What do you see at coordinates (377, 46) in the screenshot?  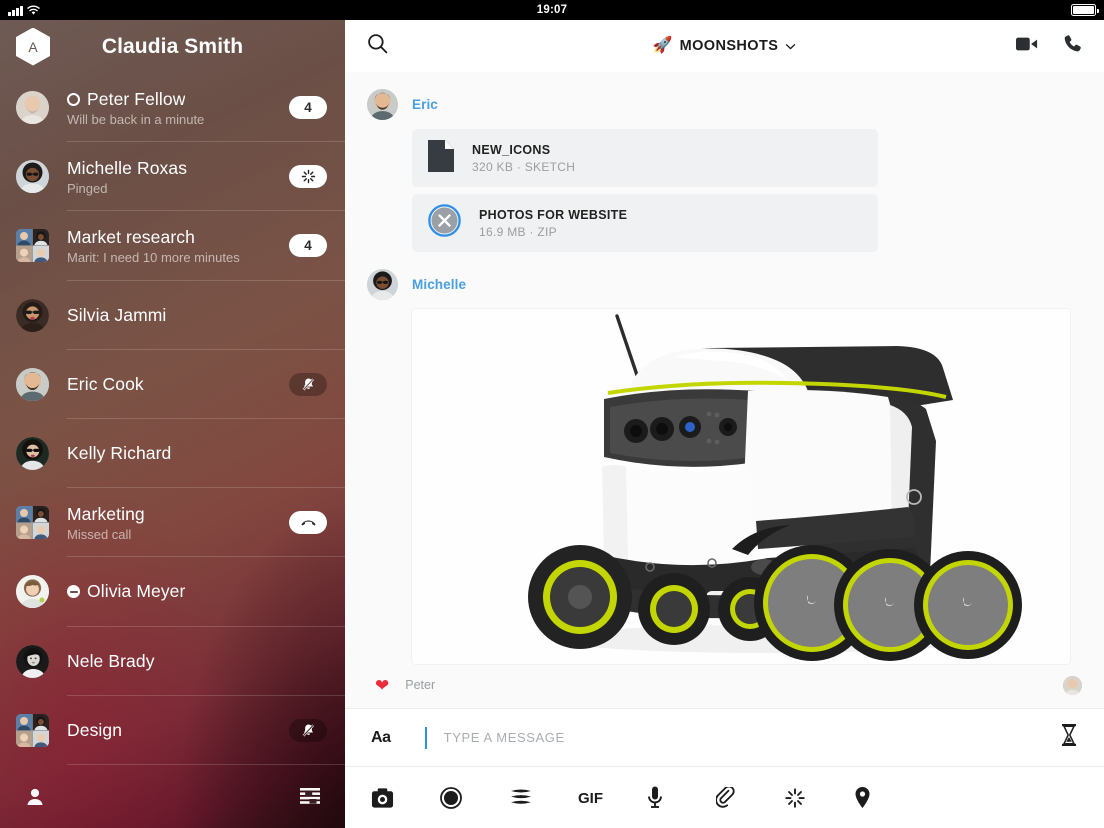 I see `search-icon` at bounding box center [377, 46].